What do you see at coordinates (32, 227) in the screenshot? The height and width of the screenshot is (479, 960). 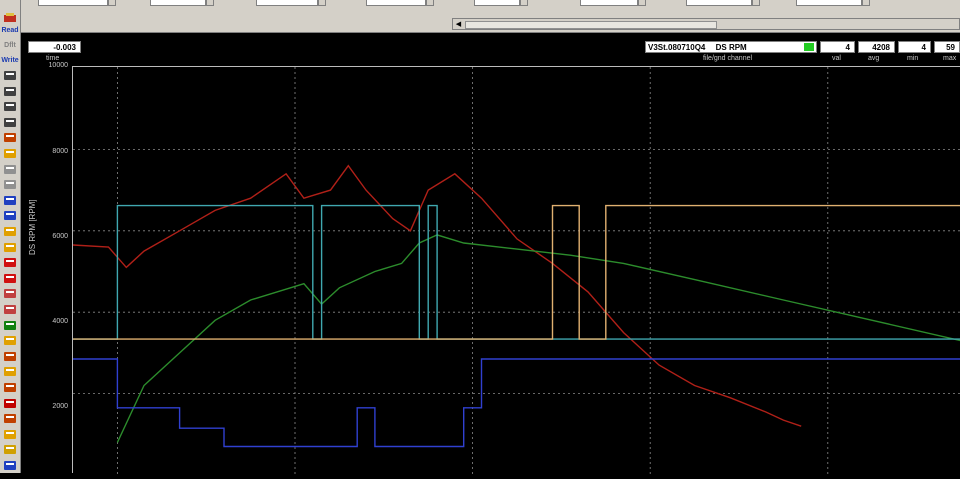 I see `y-axis-label: DS RPM [RPM]` at bounding box center [32, 227].